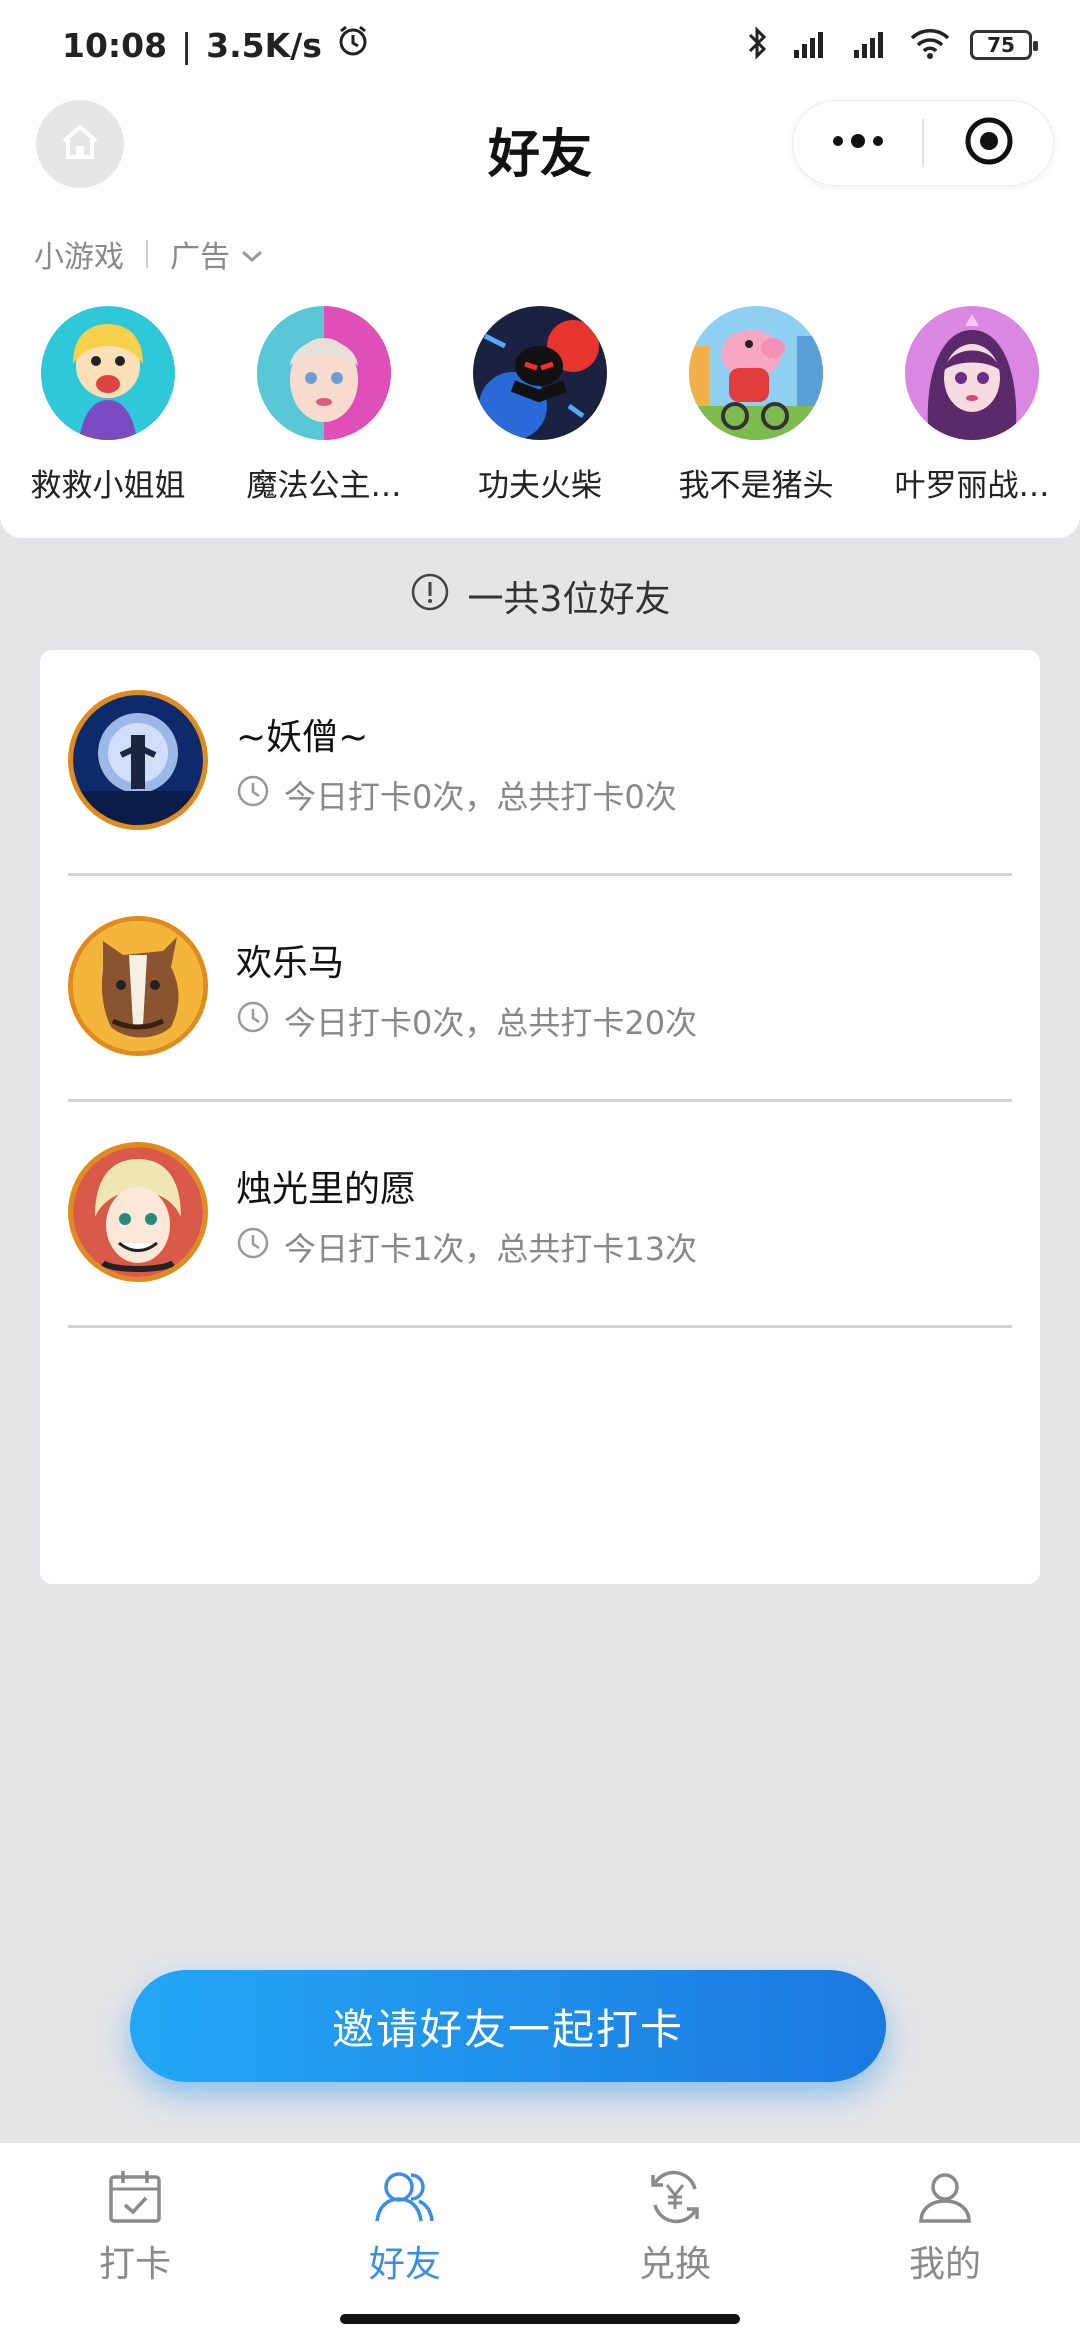  Describe the element at coordinates (675, 2241) in the screenshot. I see `tab-exchange: 兑换` at that location.